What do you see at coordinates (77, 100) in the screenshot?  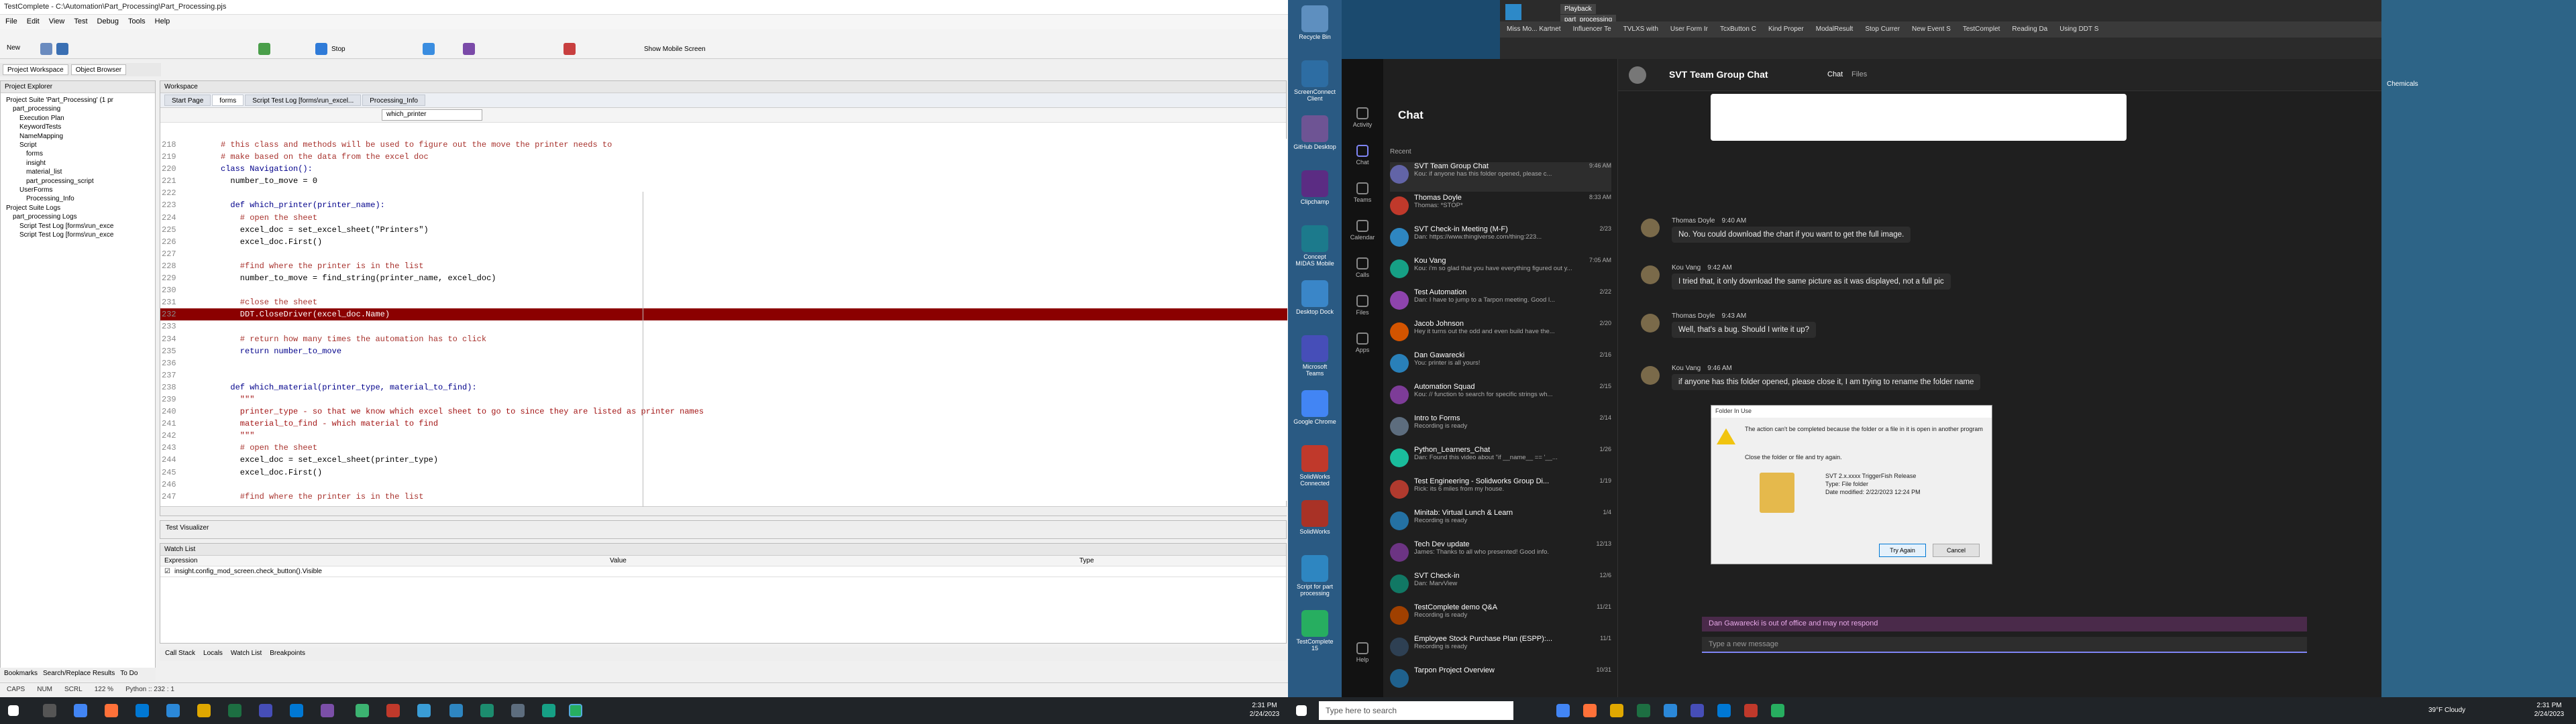 I see `tree-item: Project Suite 'Part_Processing' (1 pr` at bounding box center [77, 100].